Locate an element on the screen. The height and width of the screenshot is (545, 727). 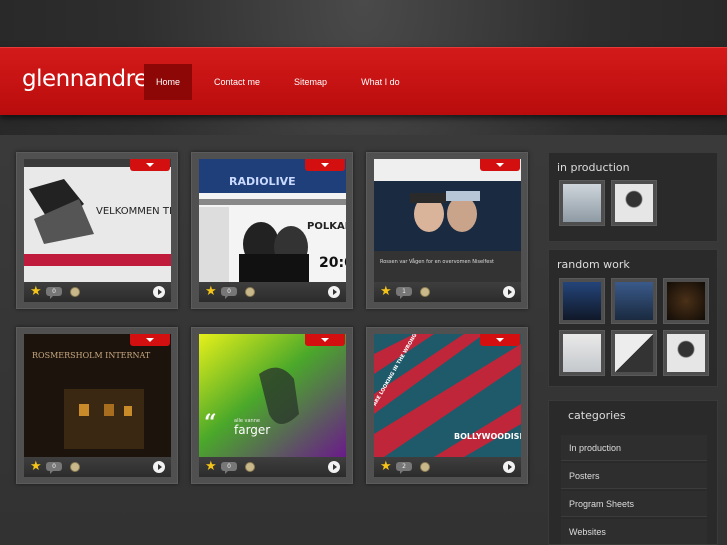
thumb-headline: farger is located at coordinates (252, 430).